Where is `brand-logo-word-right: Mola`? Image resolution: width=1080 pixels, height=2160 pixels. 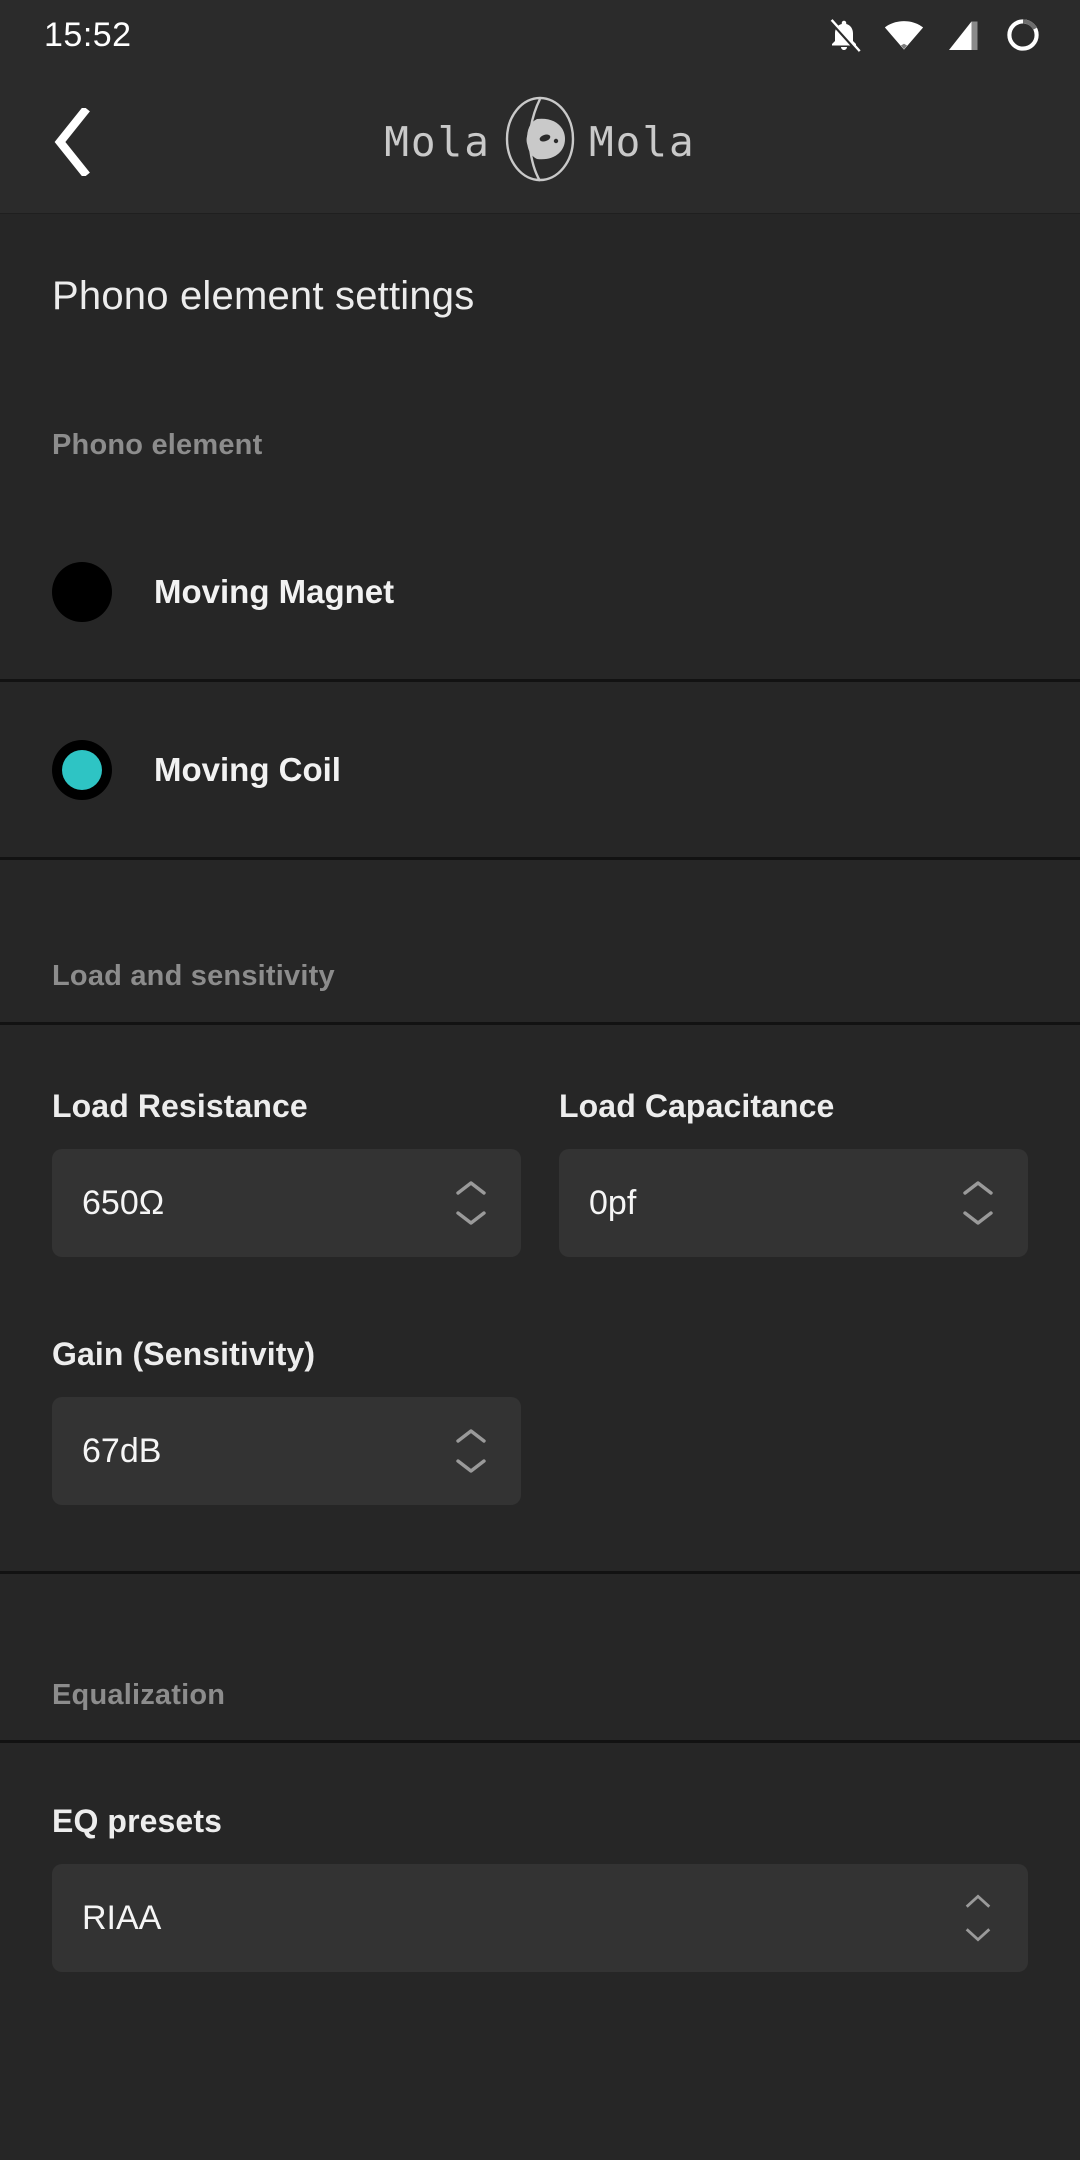 brand-logo-word-right: Mola is located at coordinates (642, 141).